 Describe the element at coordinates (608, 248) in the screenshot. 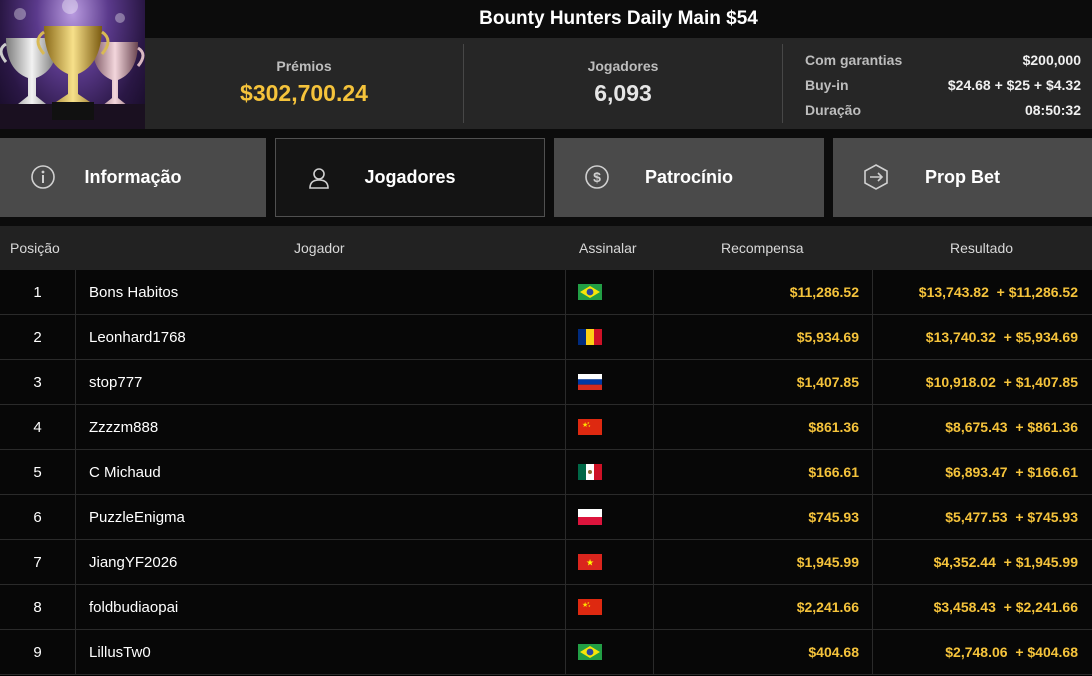

I see `column-header-flag: Assinalar` at that location.